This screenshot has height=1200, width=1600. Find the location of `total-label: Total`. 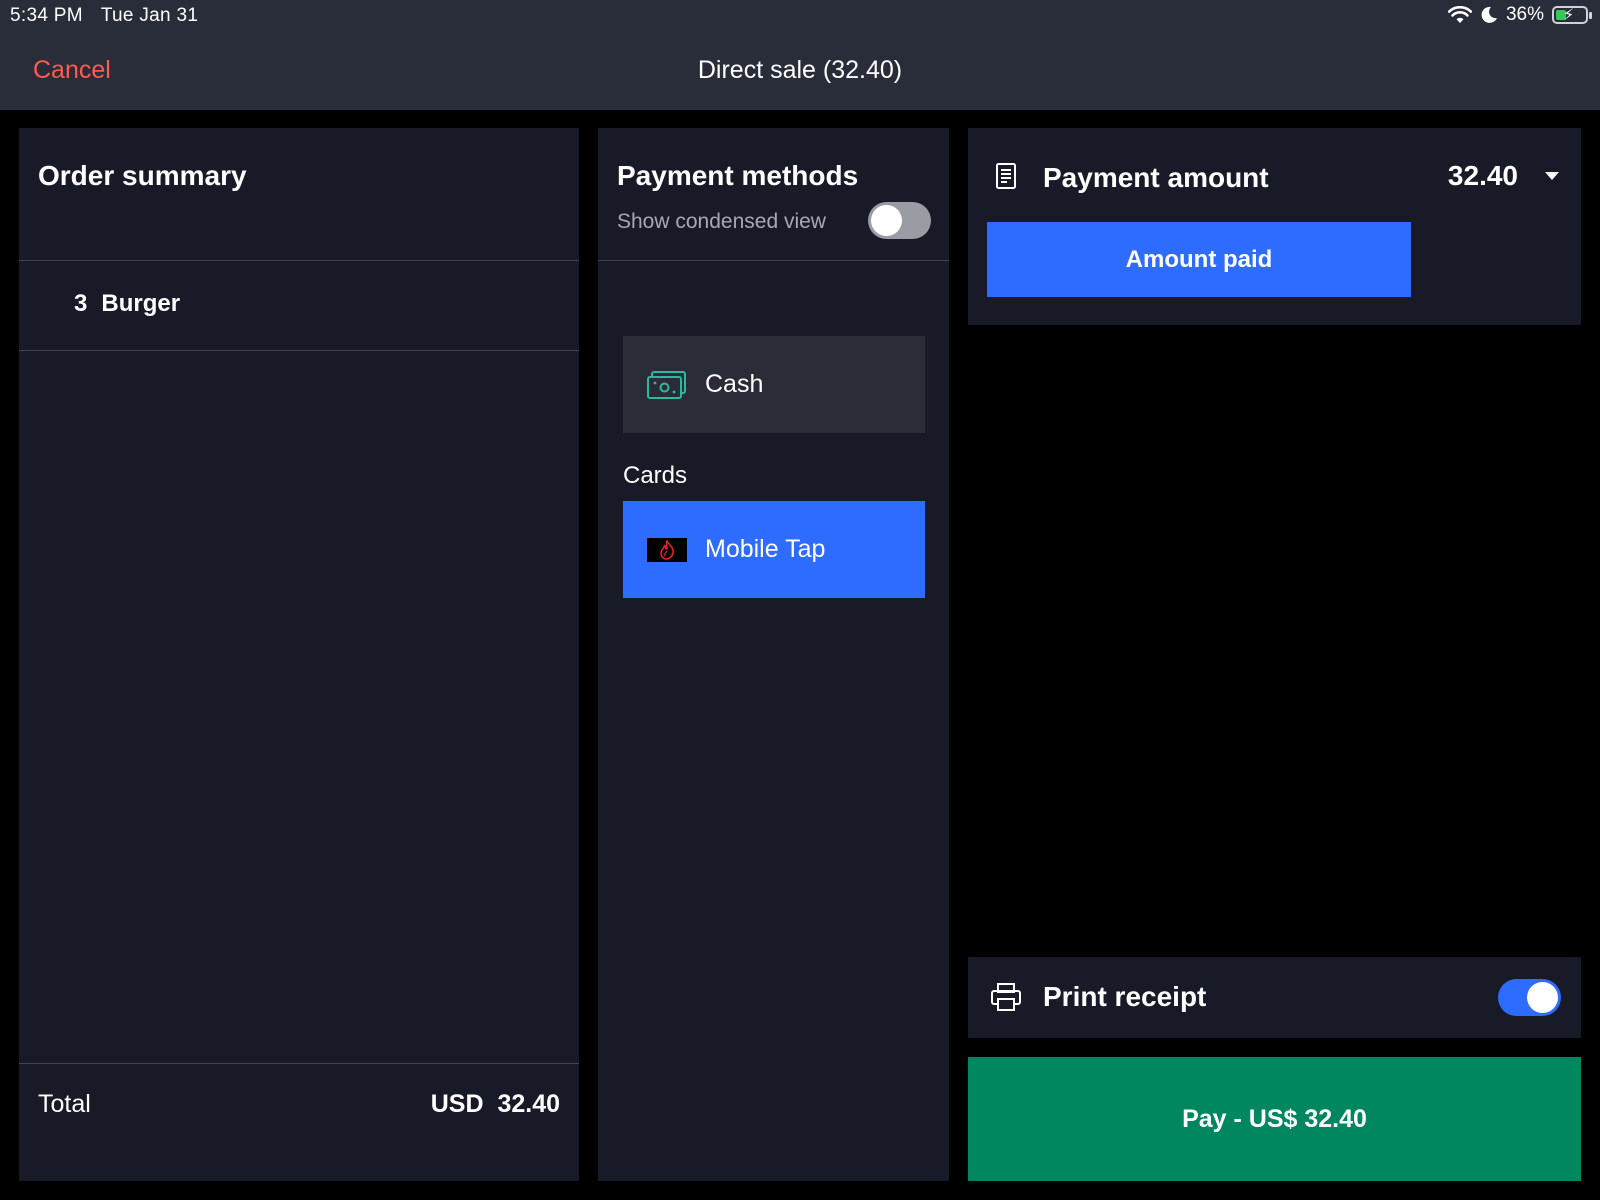

total-label: Total is located at coordinates (64, 1104).